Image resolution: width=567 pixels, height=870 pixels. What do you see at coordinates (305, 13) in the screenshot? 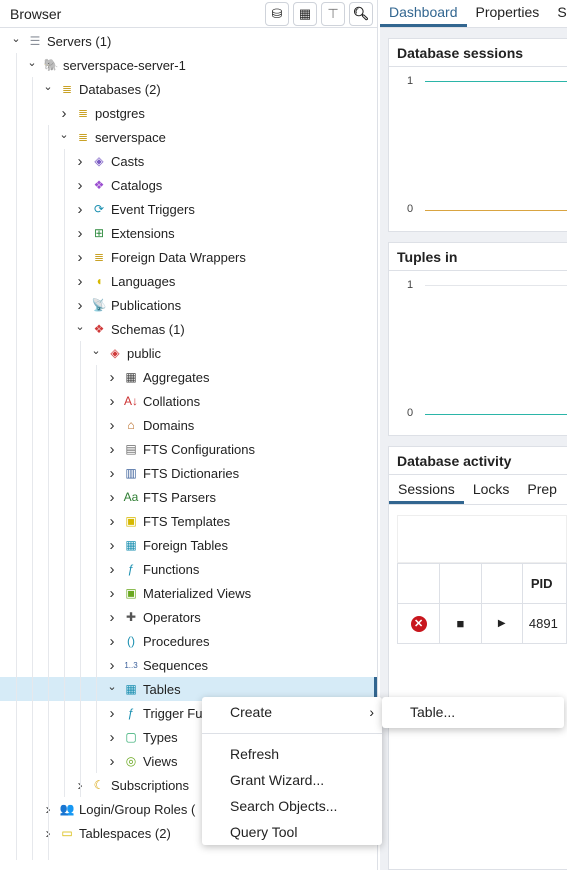
I see `view-data-button: ▦` at bounding box center [305, 13].